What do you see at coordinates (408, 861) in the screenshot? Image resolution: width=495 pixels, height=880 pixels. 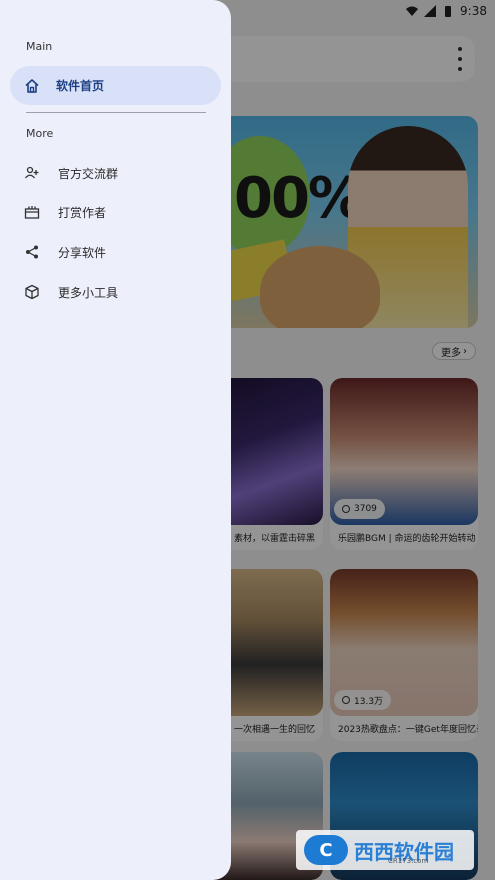 I see `watermark-url: CR173.com` at bounding box center [408, 861].